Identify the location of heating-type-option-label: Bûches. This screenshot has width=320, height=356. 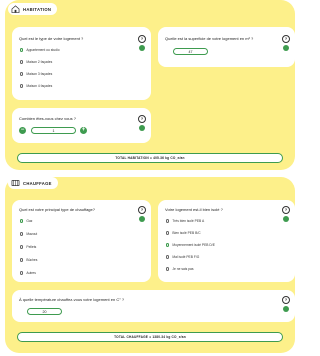
(32, 260).